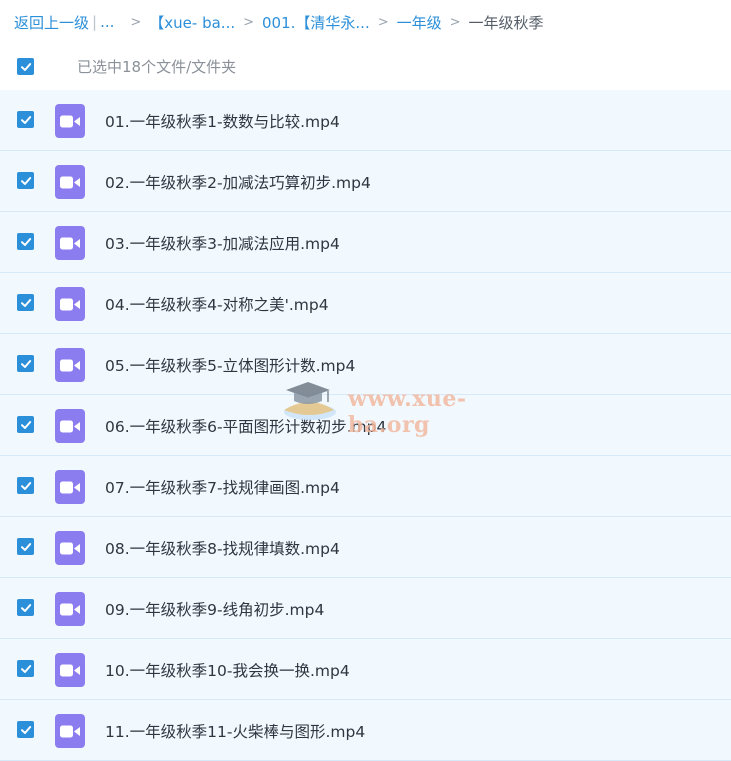 Image resolution: width=731 pixels, height=761 pixels. Describe the element at coordinates (217, 304) in the screenshot. I see `file-name: 04.一年级秋季4-对称之美'.mp4` at that location.